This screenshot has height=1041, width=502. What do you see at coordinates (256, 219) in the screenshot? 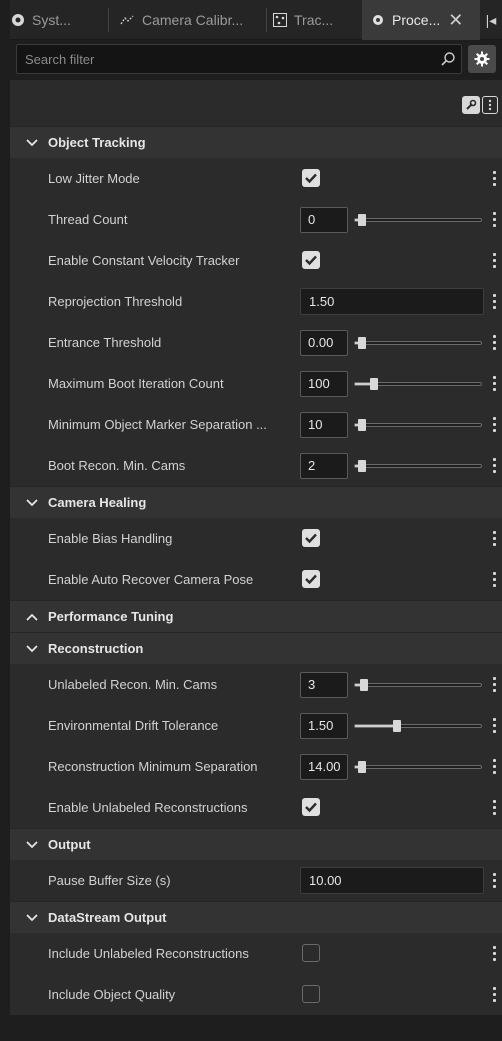
I see `property-row: Thread Count 0` at bounding box center [256, 219].